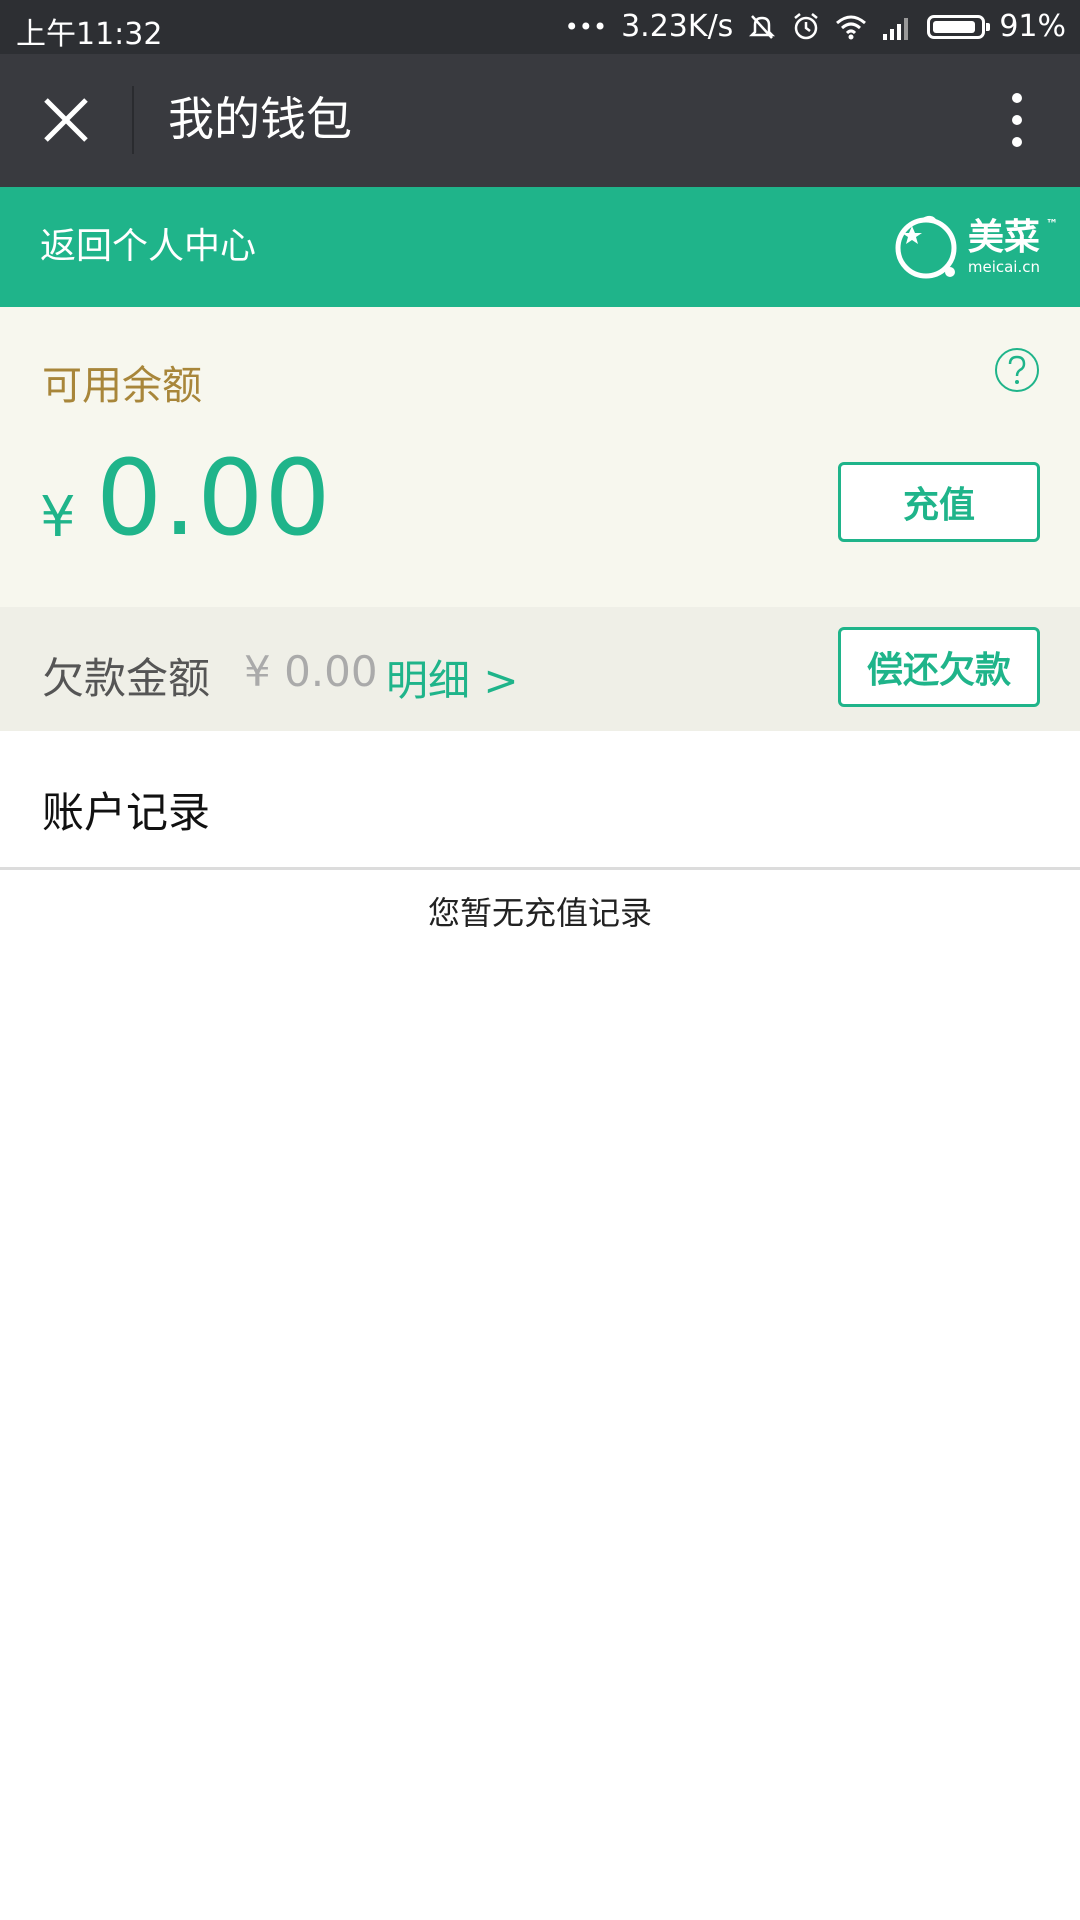 The image size is (1080, 1920). Describe the element at coordinates (58, 517) in the screenshot. I see `currency-symbol: ¥` at that location.